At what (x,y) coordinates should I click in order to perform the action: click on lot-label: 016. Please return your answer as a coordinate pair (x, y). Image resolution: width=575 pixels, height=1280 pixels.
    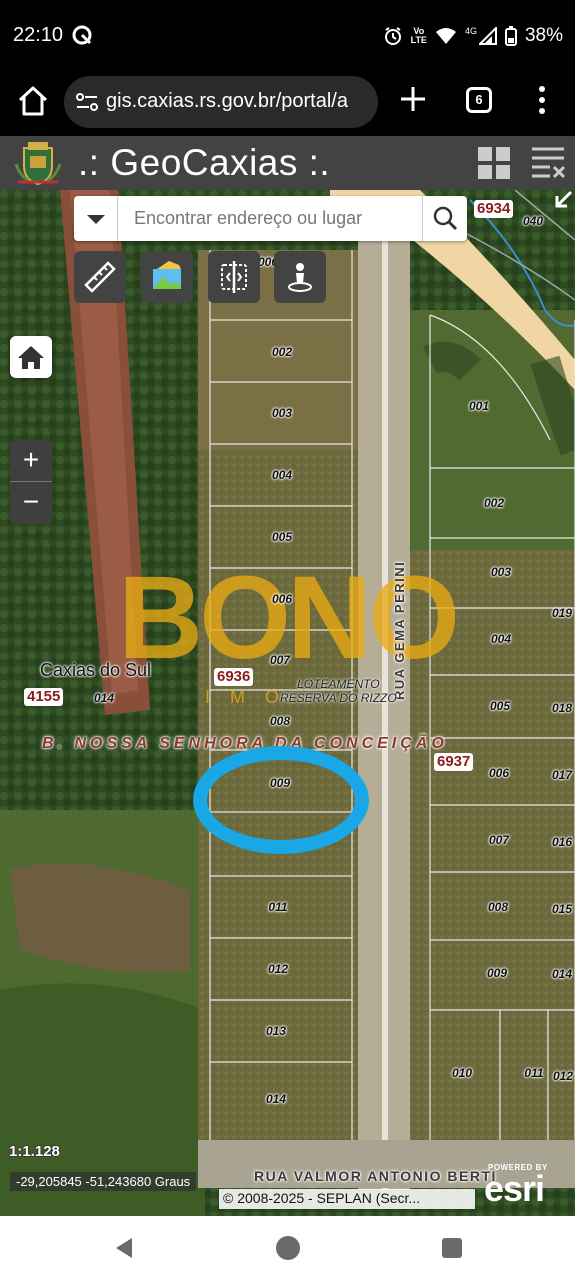
    Looking at the image, I should click on (562, 842).